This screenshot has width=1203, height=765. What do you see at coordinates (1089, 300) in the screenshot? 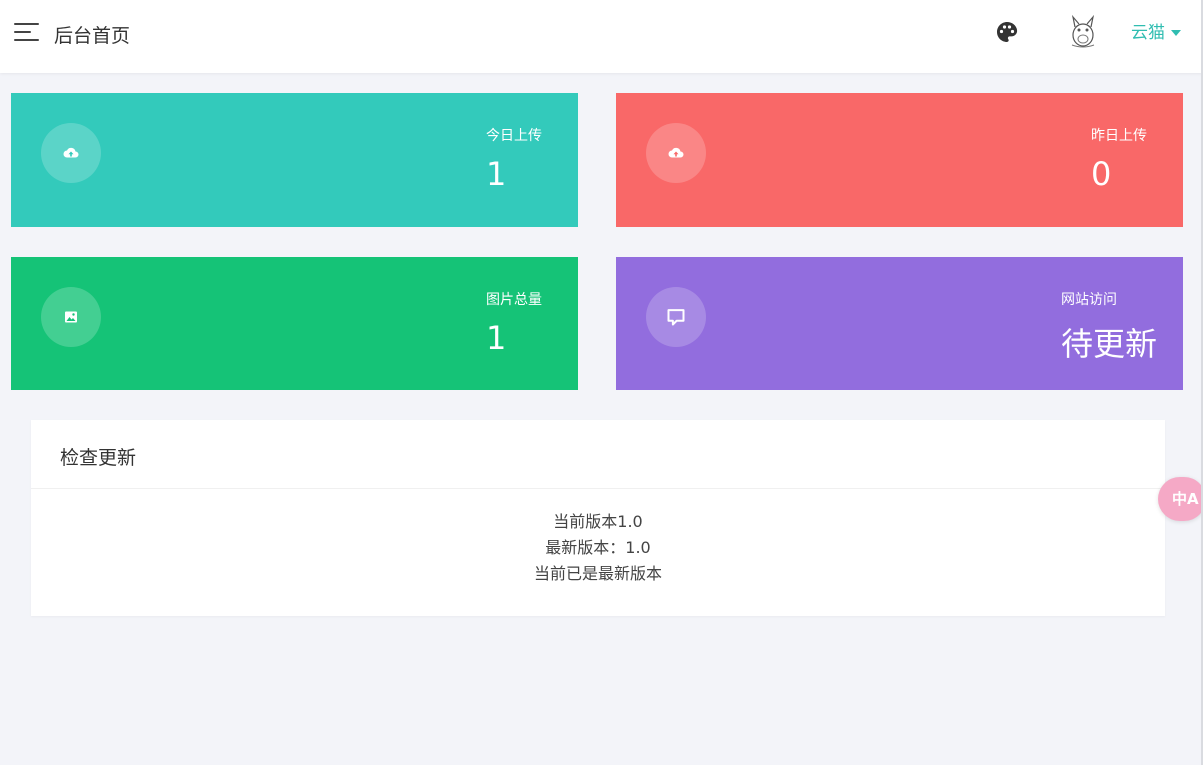
I see `stat-label: 网站访问` at bounding box center [1089, 300].